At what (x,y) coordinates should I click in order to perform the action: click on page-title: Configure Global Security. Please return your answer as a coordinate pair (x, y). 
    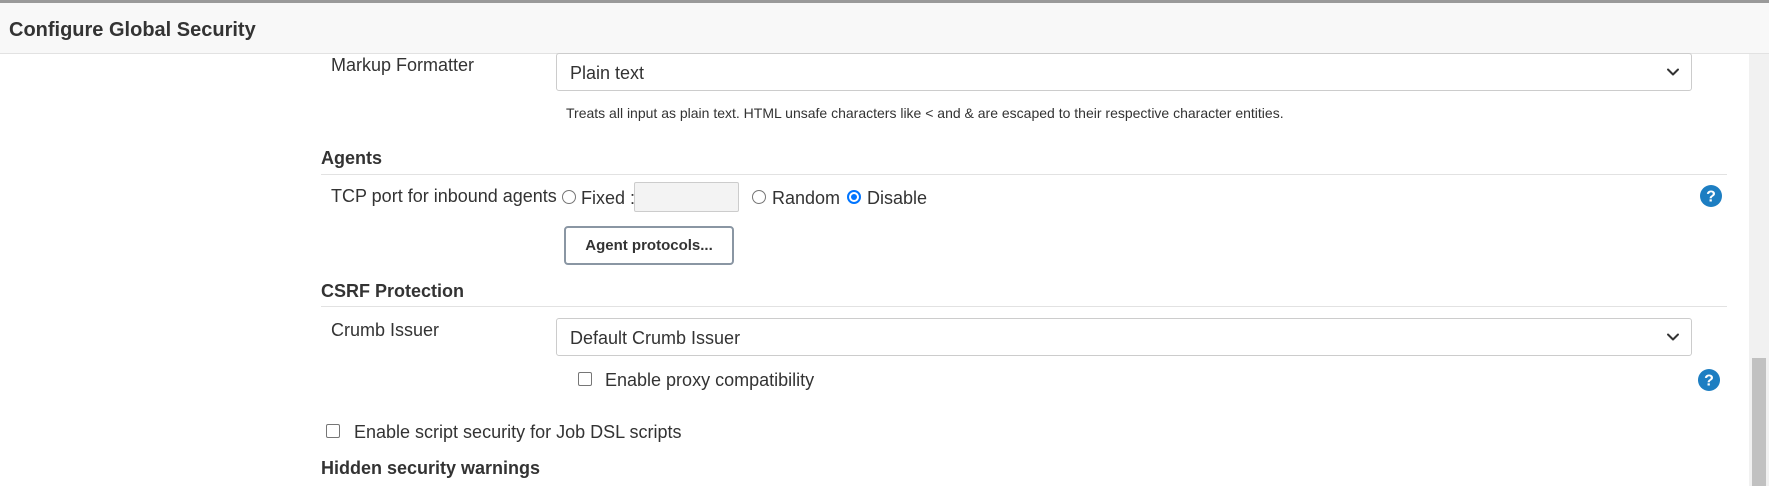
    Looking at the image, I should click on (132, 30).